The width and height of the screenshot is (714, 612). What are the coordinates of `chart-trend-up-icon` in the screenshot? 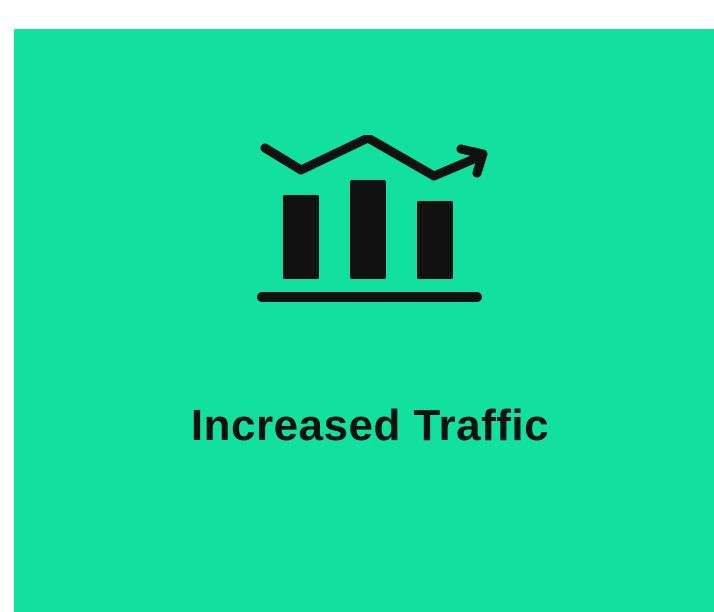 It's located at (372, 218).